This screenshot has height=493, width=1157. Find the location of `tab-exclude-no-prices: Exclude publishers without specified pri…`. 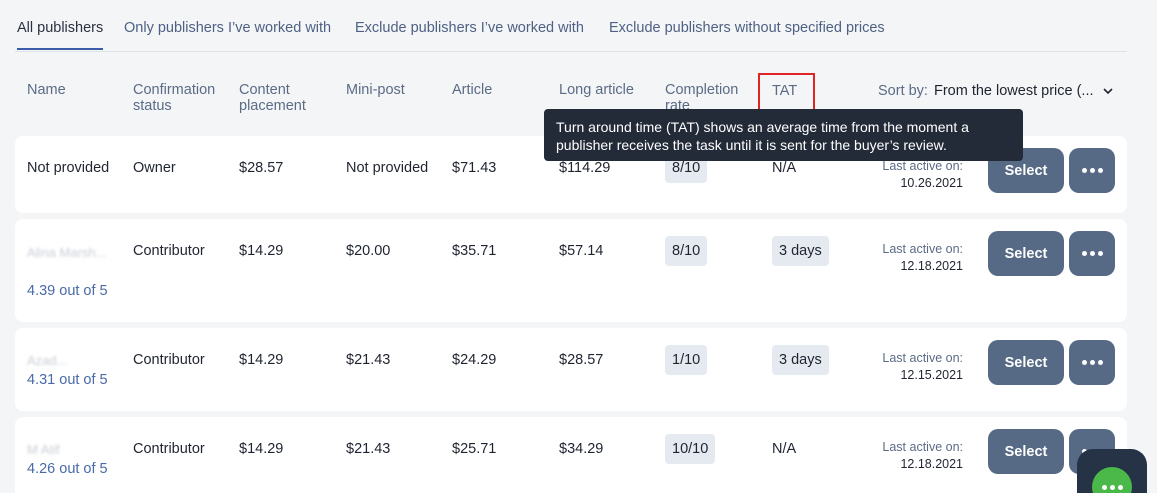

tab-exclude-no-prices: Exclude publishers without specified pri… is located at coordinates (747, 34).